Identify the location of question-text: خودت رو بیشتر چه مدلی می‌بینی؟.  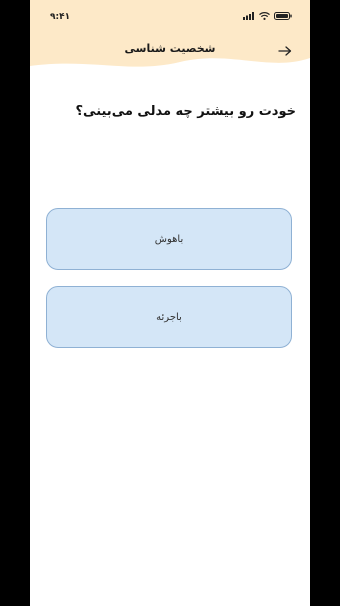
(186, 111).